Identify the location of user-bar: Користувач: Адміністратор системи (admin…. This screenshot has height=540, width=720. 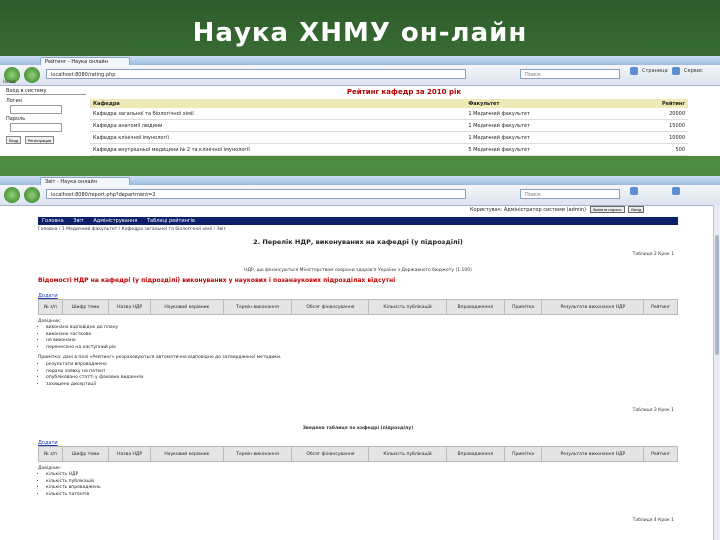
(557, 209).